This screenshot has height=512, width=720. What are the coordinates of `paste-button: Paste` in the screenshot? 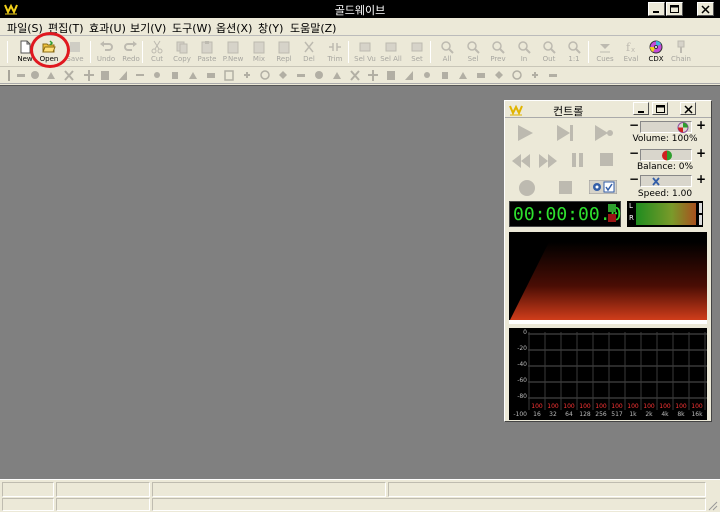 It's located at (207, 52).